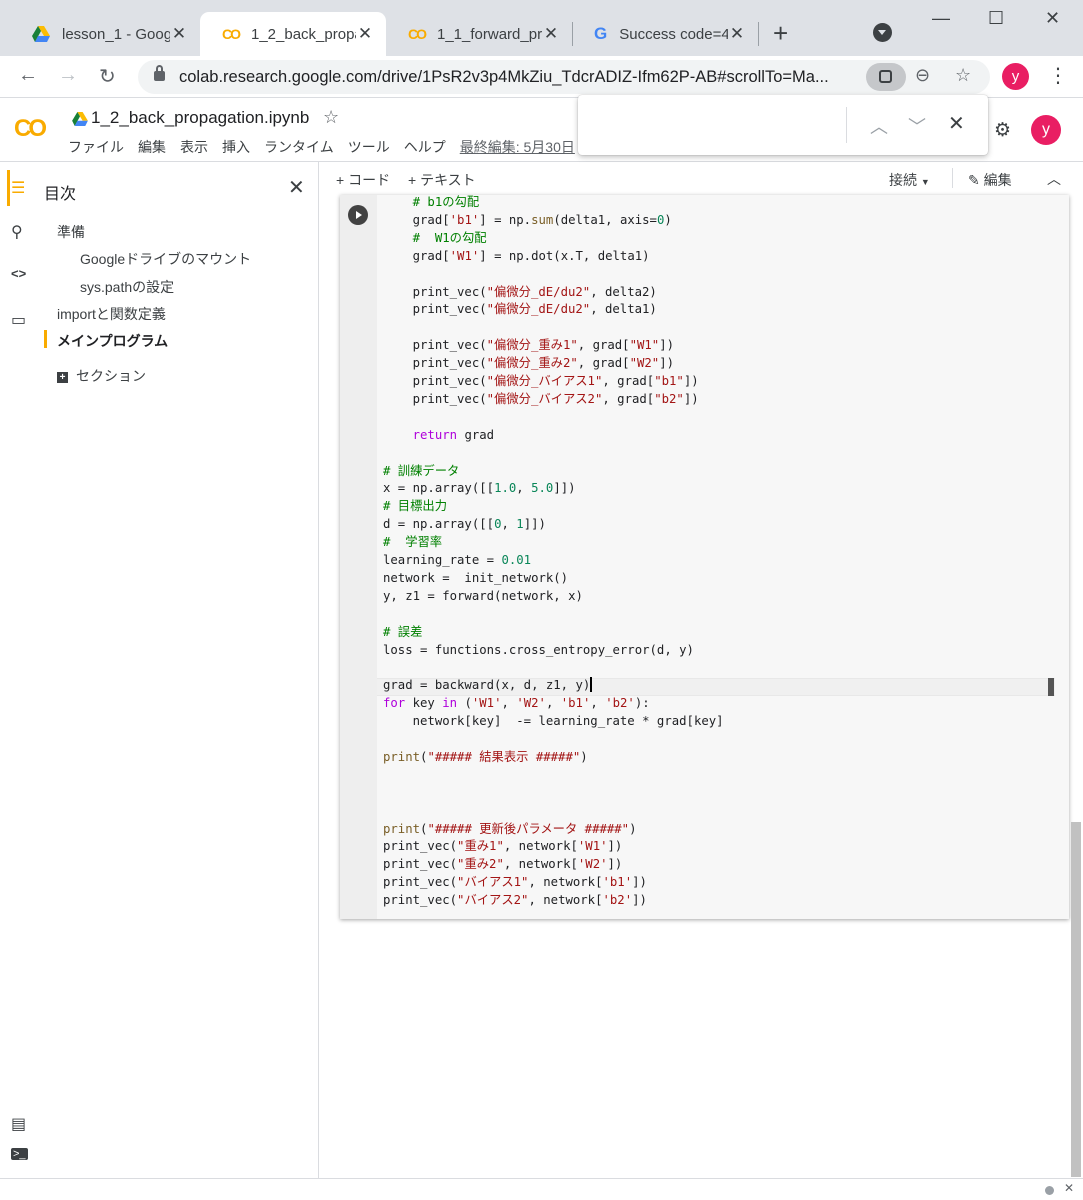  Describe the element at coordinates (528, 363) in the screenshot. I see `code-line: print_vec("偏微分_重み2", grad["W2"])` at that location.